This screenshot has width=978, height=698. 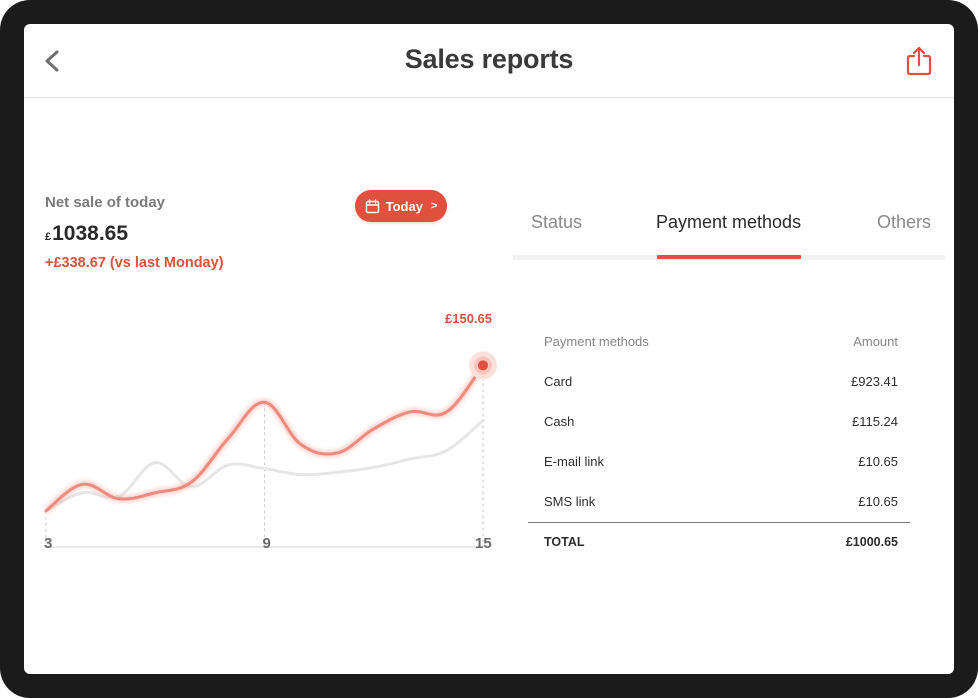 What do you see at coordinates (574, 461) in the screenshot?
I see `payment-method-cell: E-mail link` at bounding box center [574, 461].